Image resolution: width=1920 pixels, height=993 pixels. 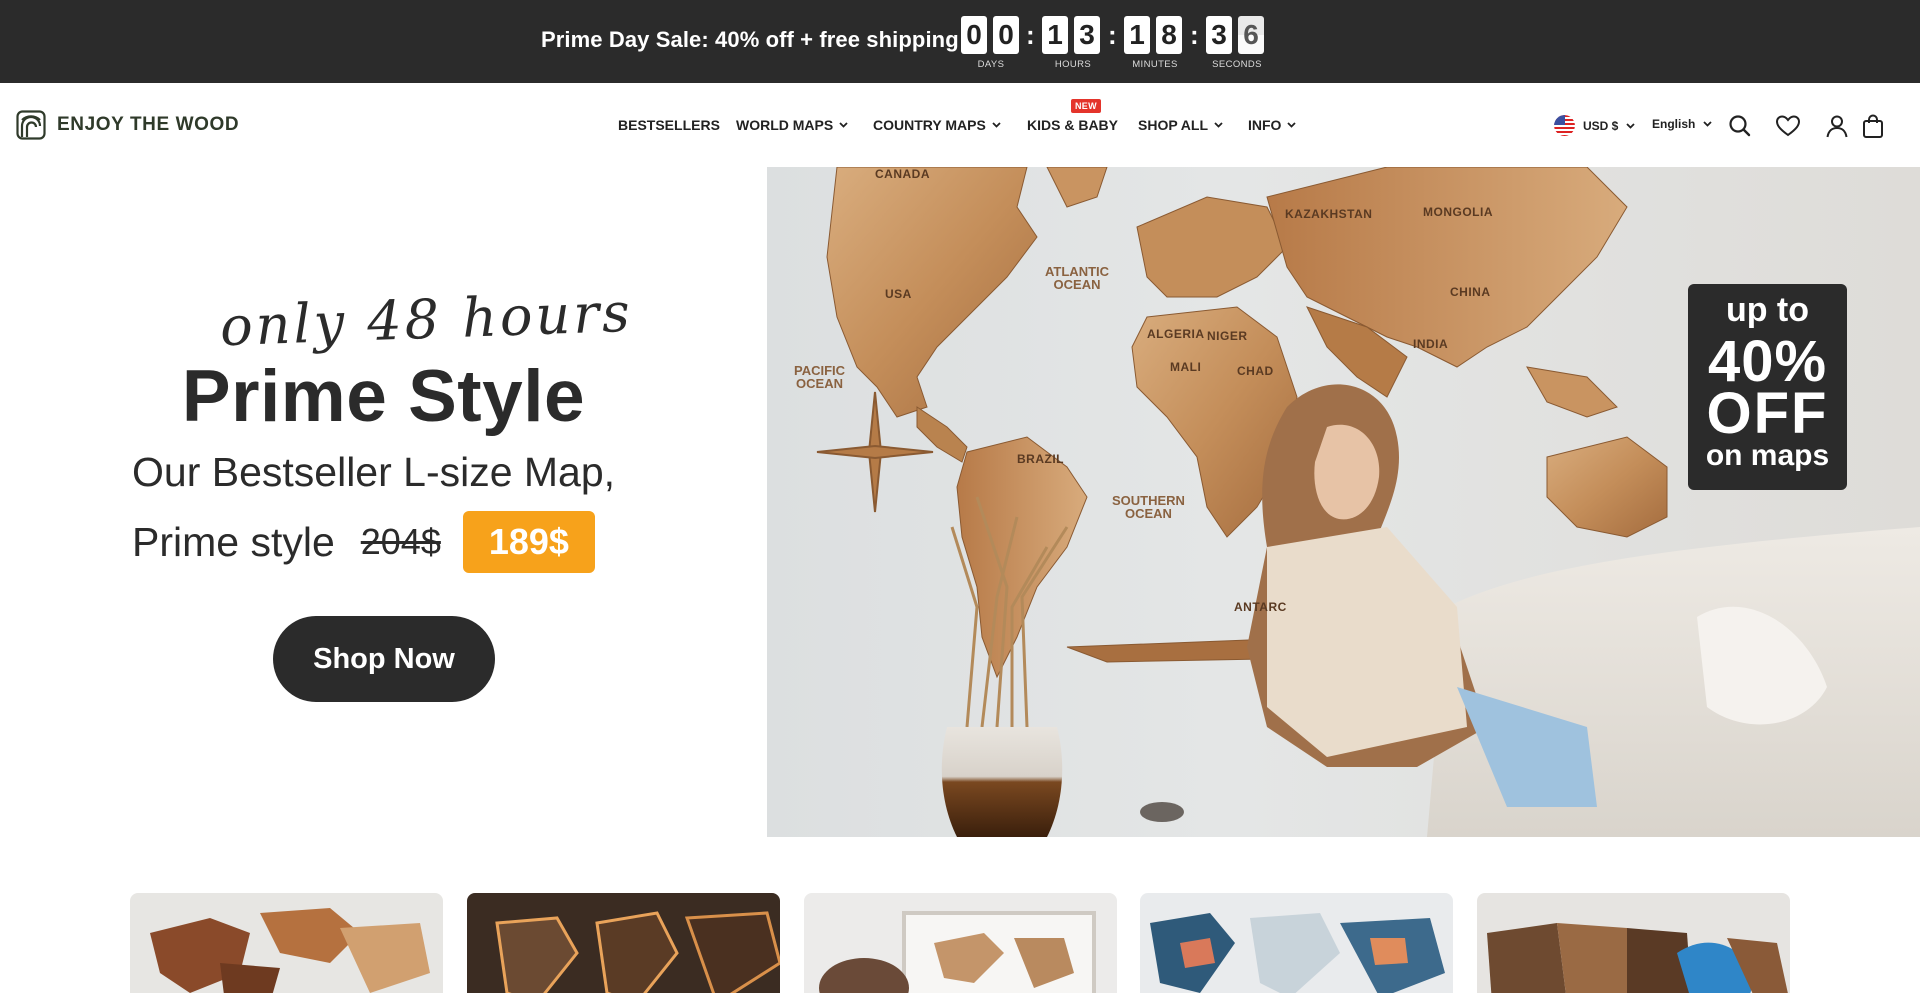 I want to click on search-icon, so click(x=1740, y=126).